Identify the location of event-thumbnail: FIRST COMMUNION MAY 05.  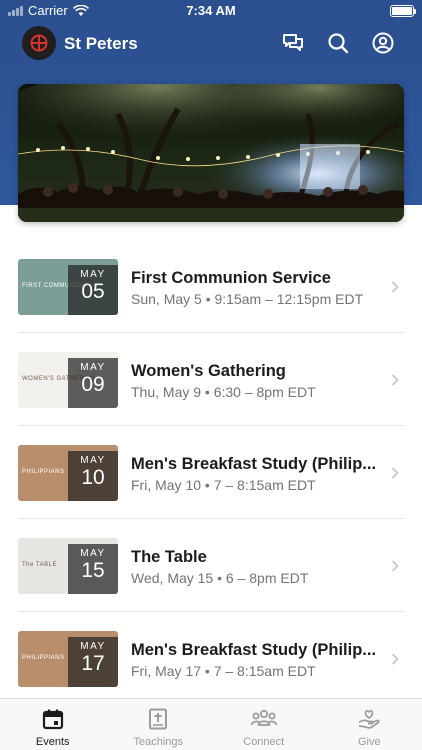
(68, 287).